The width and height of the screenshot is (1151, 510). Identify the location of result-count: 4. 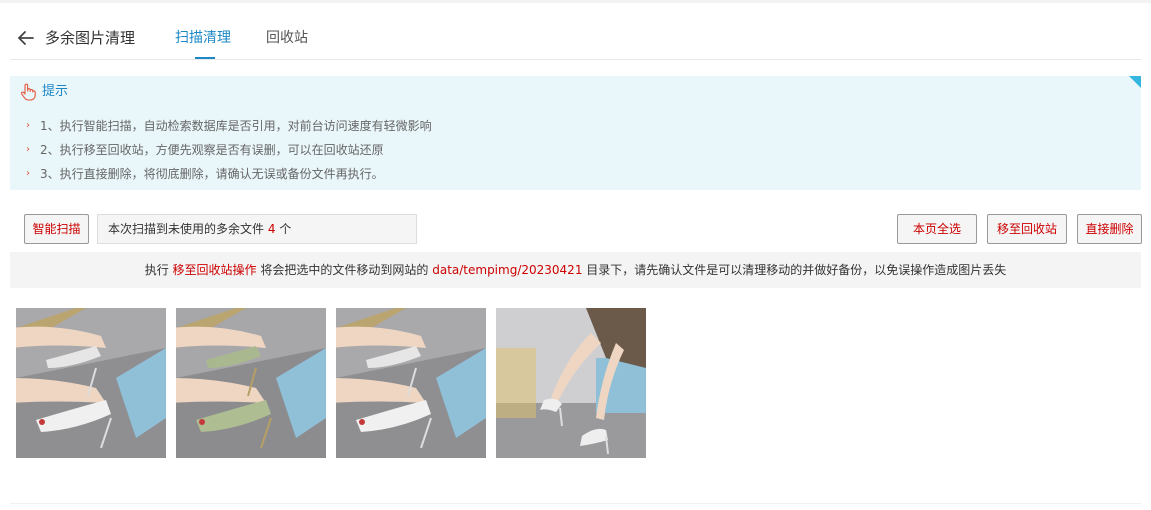
(271, 229).